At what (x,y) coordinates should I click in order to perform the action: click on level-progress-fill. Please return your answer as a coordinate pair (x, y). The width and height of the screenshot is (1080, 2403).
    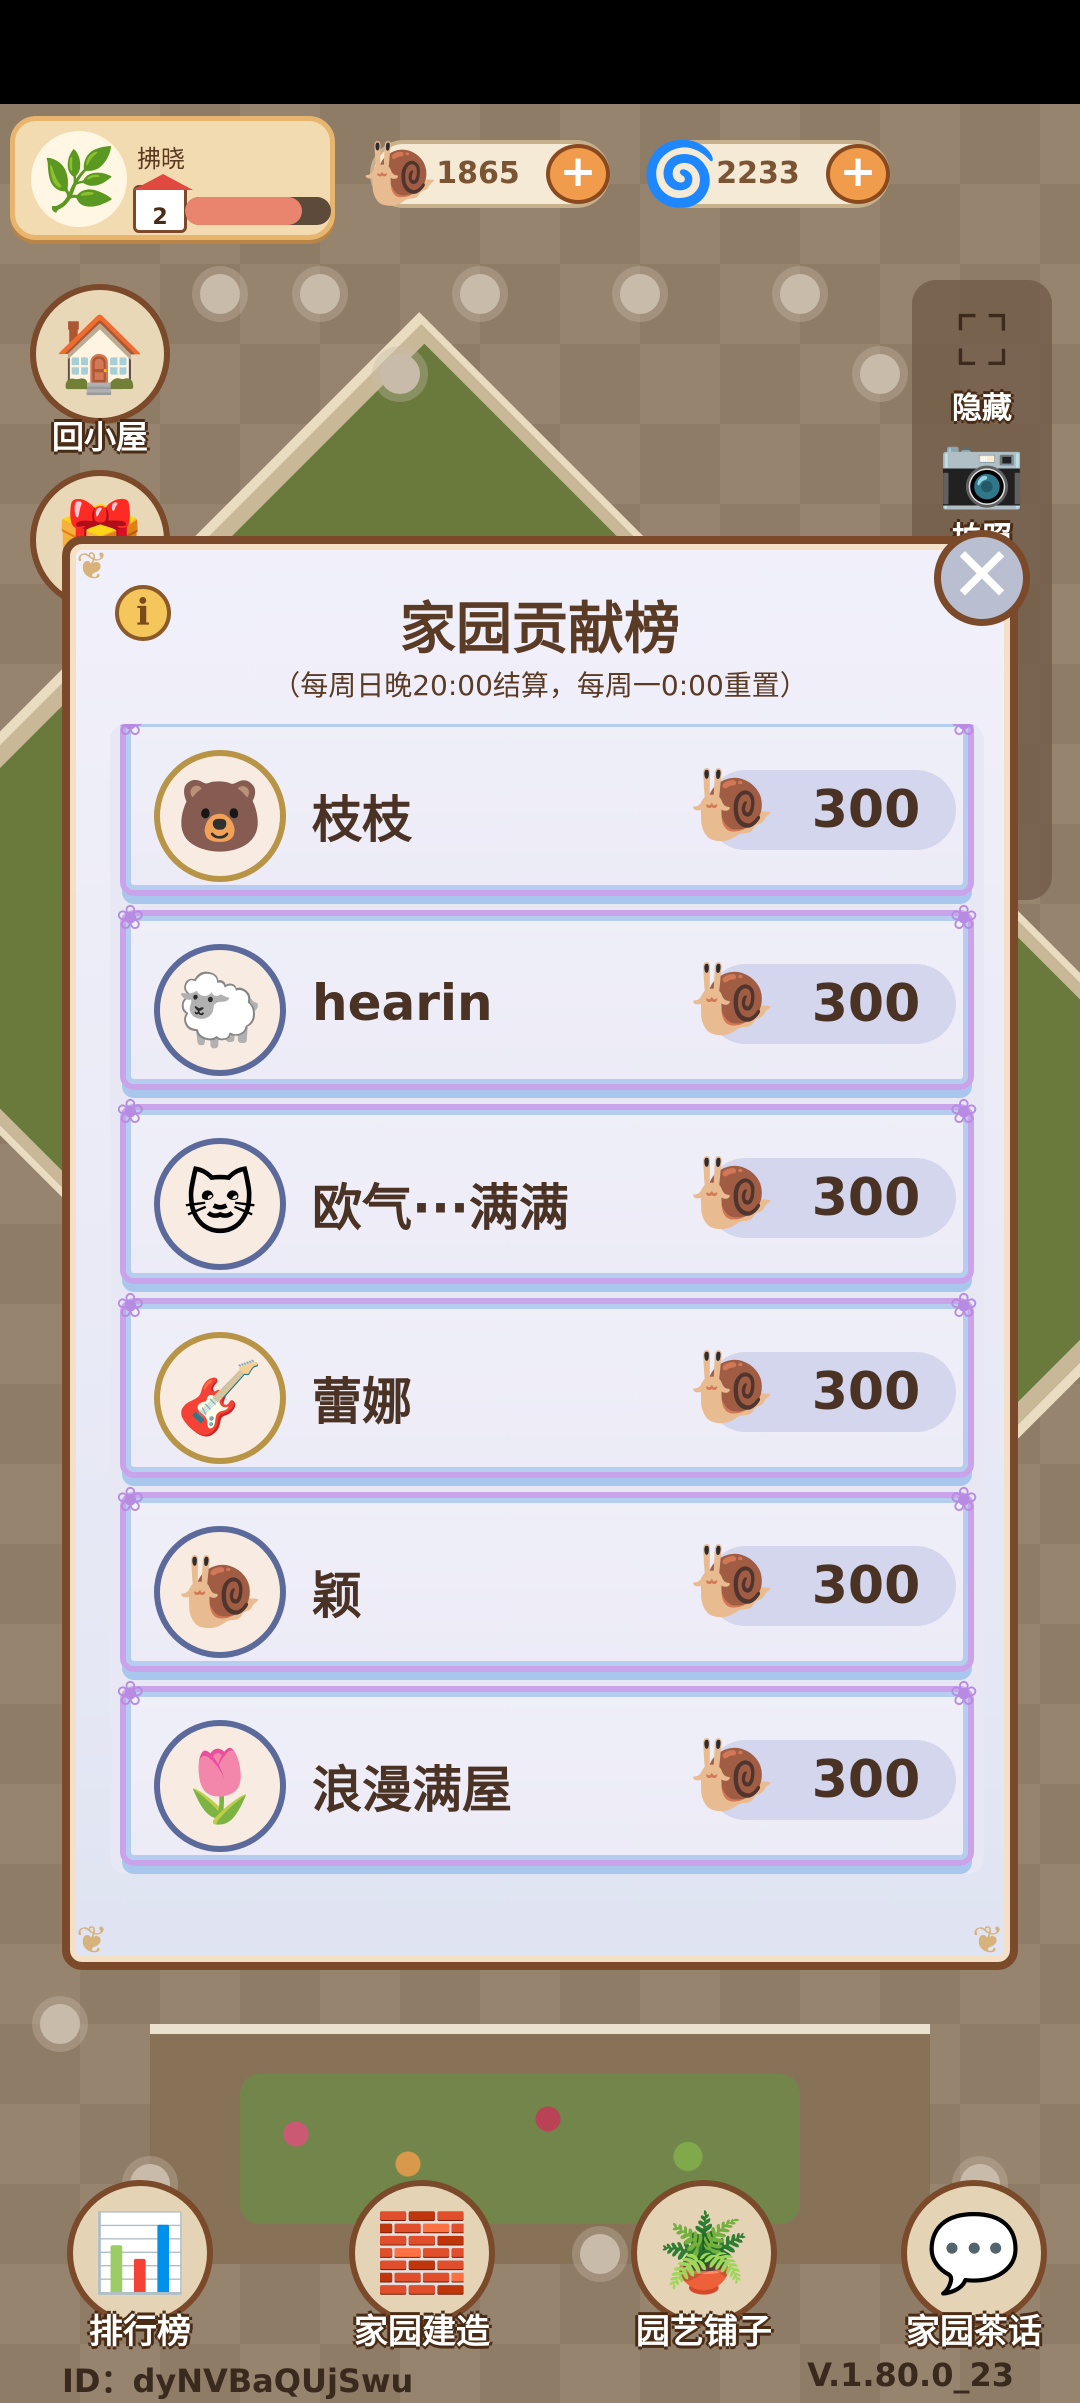
    Looking at the image, I should click on (243, 211).